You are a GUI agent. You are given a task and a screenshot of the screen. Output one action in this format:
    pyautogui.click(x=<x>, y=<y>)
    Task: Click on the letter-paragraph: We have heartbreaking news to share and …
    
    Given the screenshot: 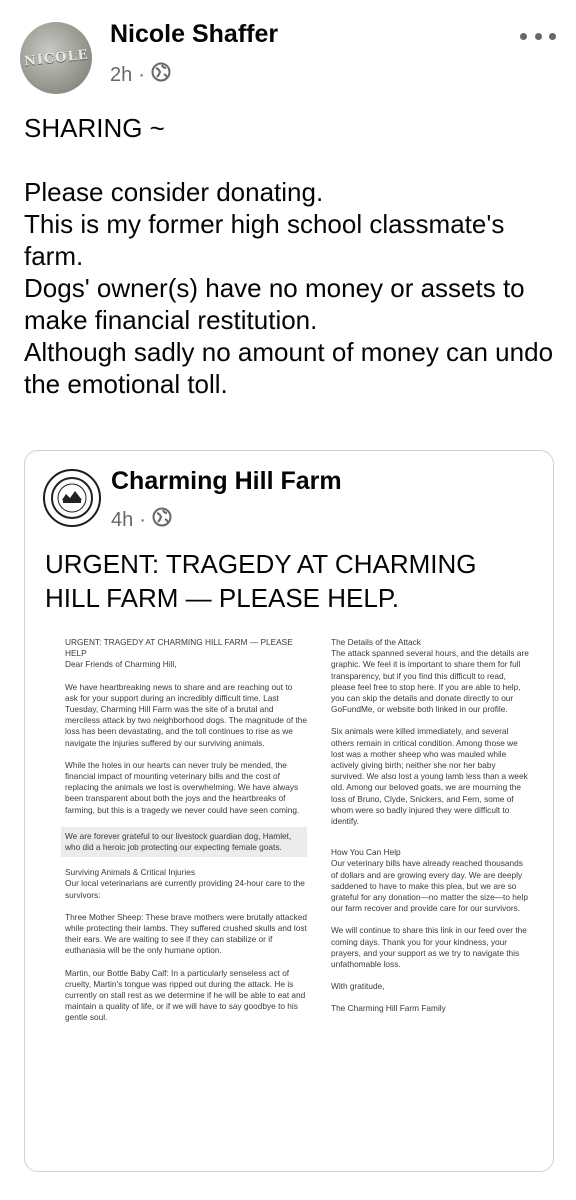 What is the action you would take?
    pyautogui.click(x=186, y=714)
    